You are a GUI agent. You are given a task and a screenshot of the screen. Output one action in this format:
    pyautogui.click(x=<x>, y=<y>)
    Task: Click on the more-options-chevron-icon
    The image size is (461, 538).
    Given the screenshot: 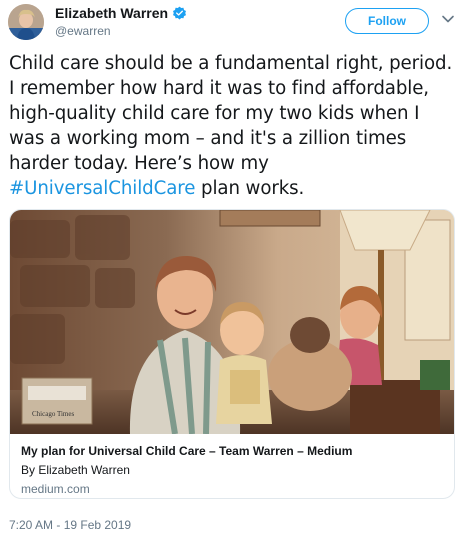 What is the action you would take?
    pyautogui.click(x=448, y=19)
    